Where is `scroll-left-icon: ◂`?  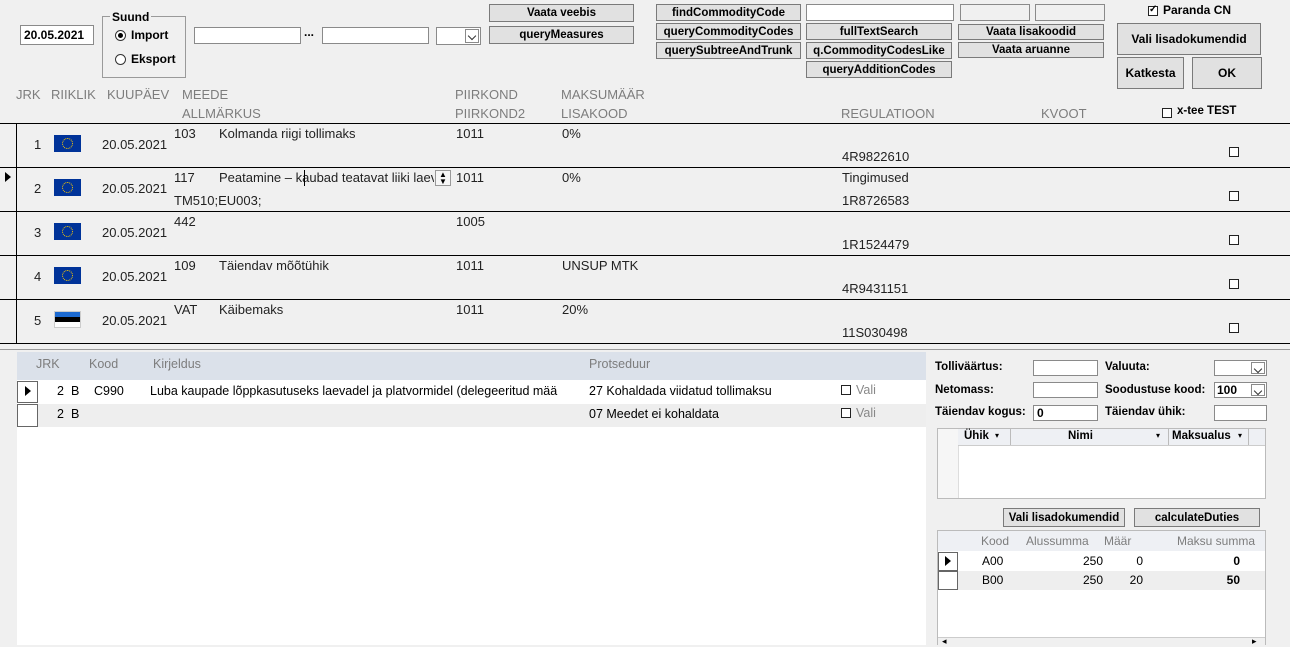 scroll-left-icon: ◂ is located at coordinates (944, 641).